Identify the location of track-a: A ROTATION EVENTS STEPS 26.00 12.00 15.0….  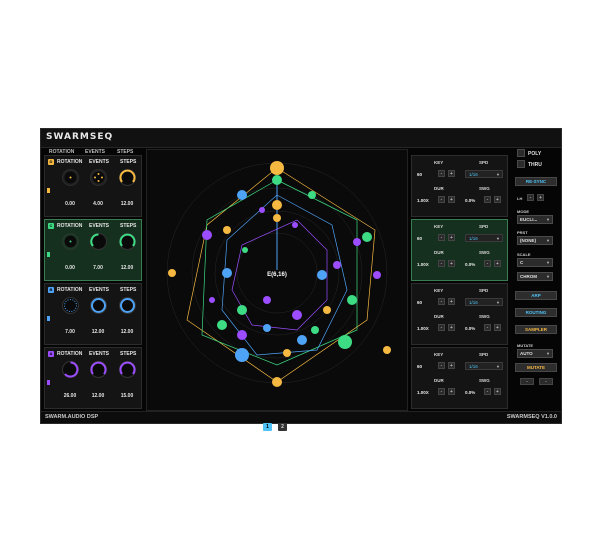
(93, 378).